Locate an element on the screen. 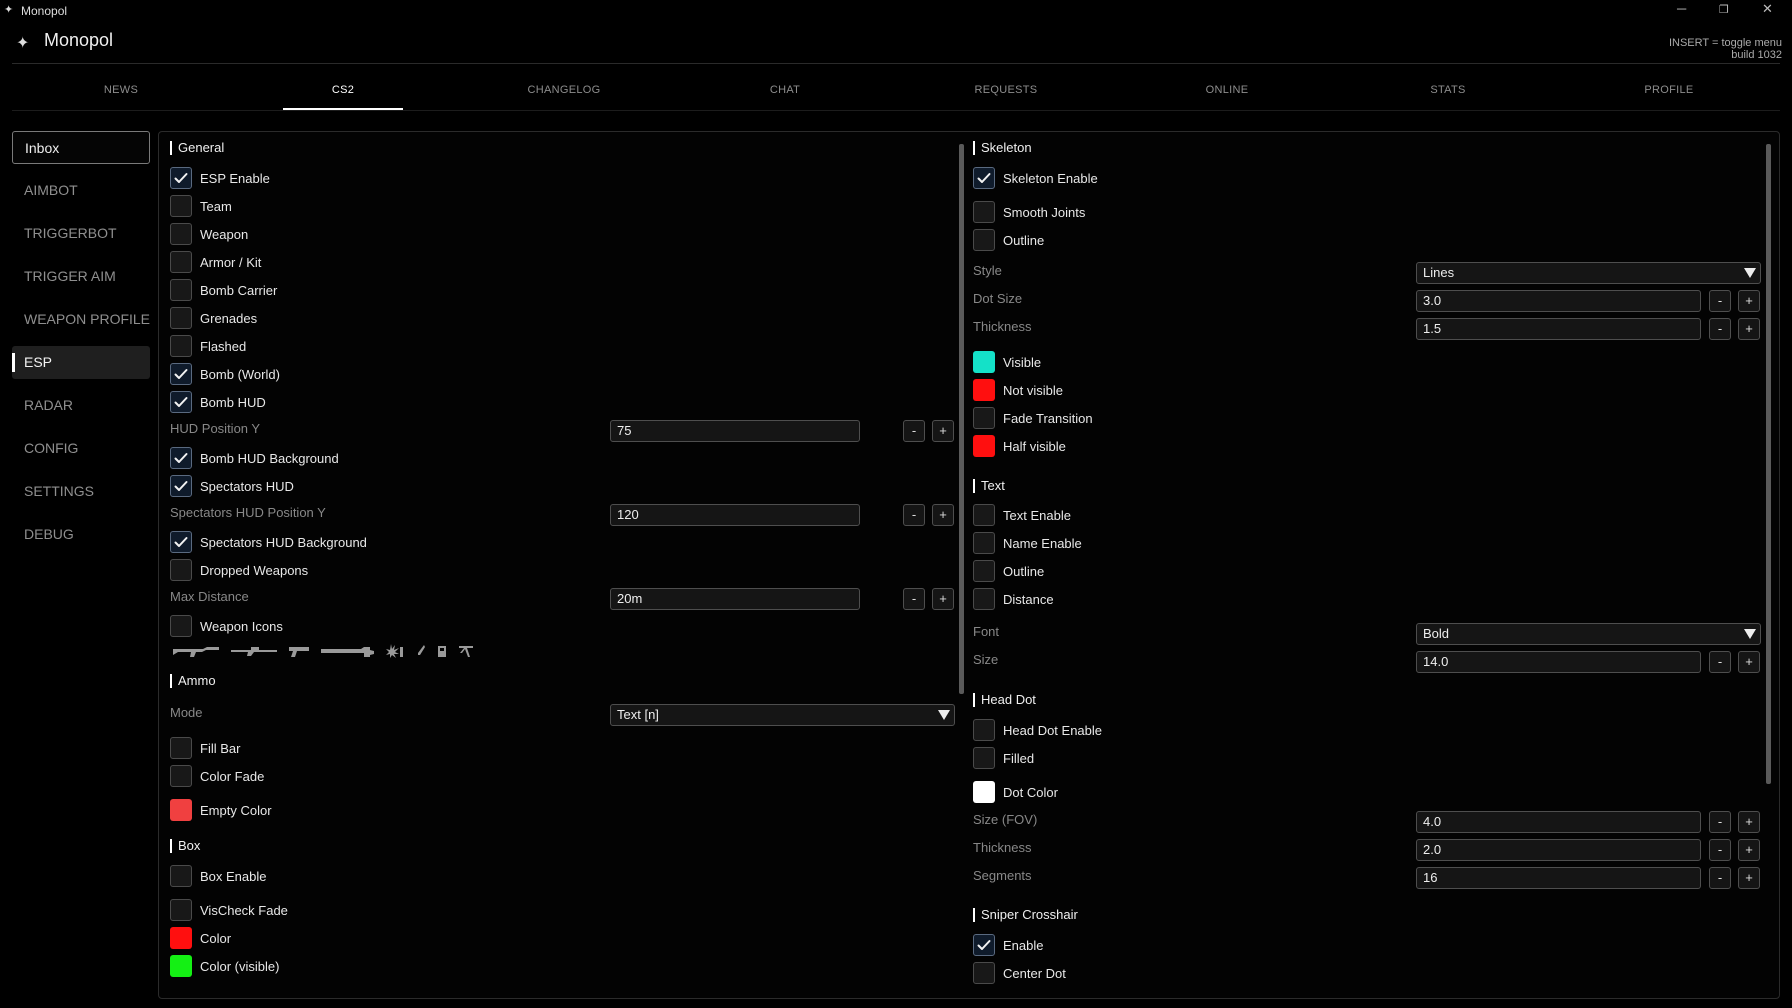 The image size is (1792, 1008). smooth-joints-row: Smooth Joints is located at coordinates (1029, 212).